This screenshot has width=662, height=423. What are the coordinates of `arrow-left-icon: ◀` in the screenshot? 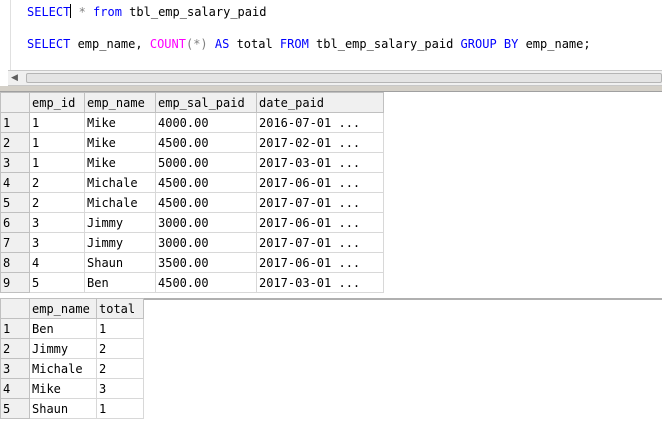 It's located at (14, 78).